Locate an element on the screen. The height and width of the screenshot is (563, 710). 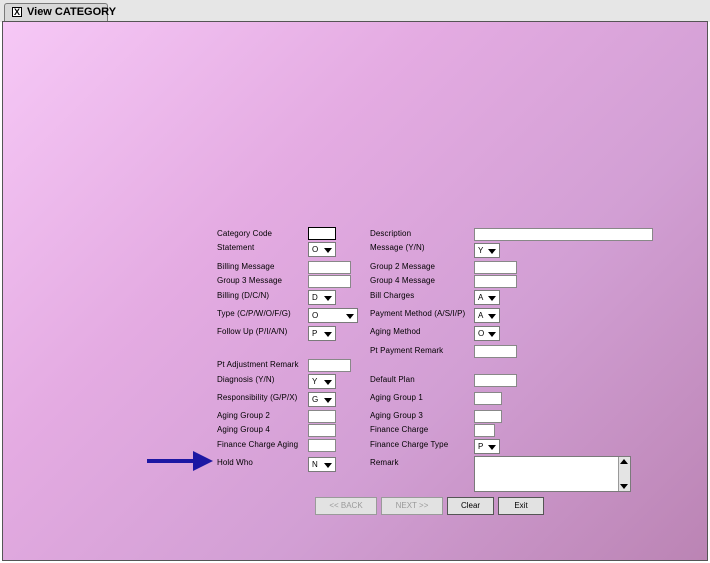
group2-message-label: Group 2 Message is located at coordinates (403, 266).